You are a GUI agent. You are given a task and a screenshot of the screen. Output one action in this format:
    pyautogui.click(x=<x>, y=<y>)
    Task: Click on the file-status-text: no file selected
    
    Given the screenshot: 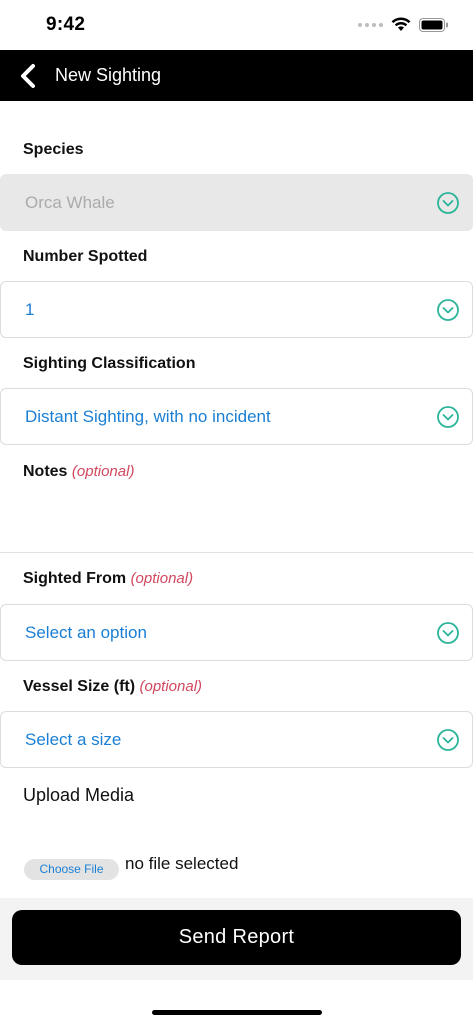 What is the action you would take?
    pyautogui.click(x=182, y=863)
    